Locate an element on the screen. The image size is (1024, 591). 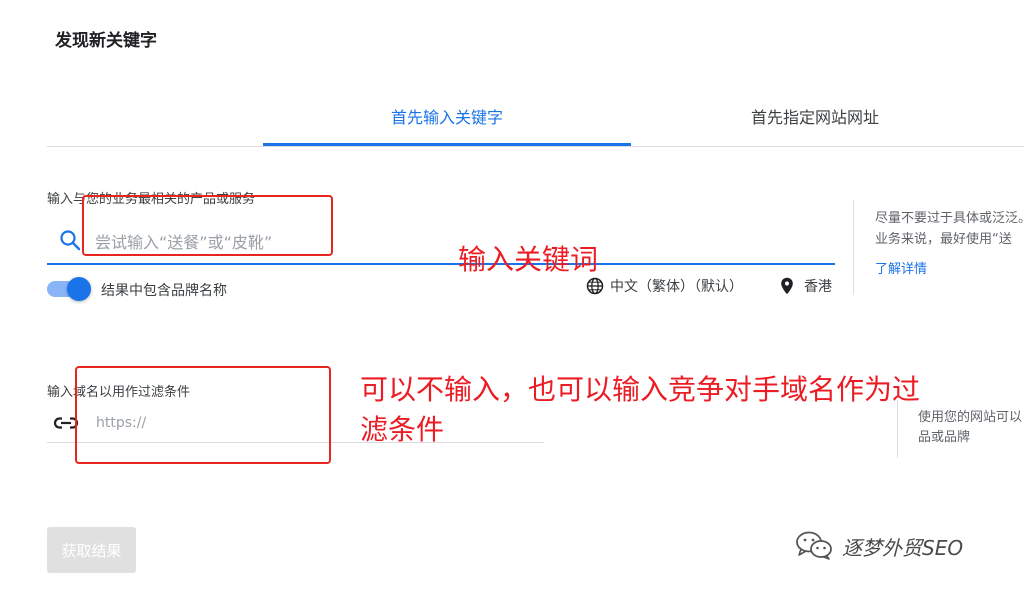
keyword-tip: 尽量不要过于具体或泛泛。 业务来说，最好使用“送 is located at coordinates (949, 229).